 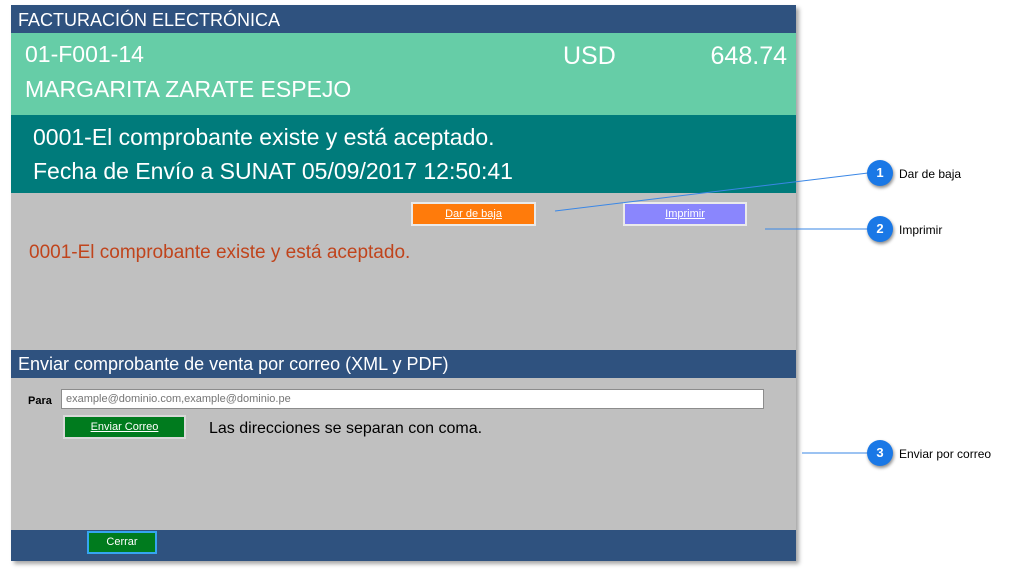 I want to click on callout-label-1: Dar de baja, so click(x=930, y=174).